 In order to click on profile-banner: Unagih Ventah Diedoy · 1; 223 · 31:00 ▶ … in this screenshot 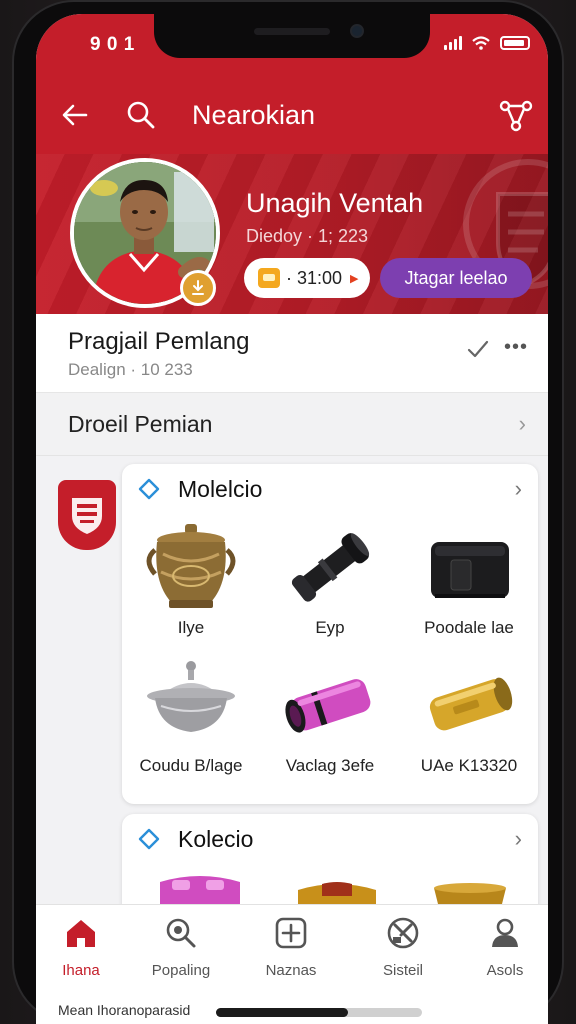, I will do `click(292, 234)`.